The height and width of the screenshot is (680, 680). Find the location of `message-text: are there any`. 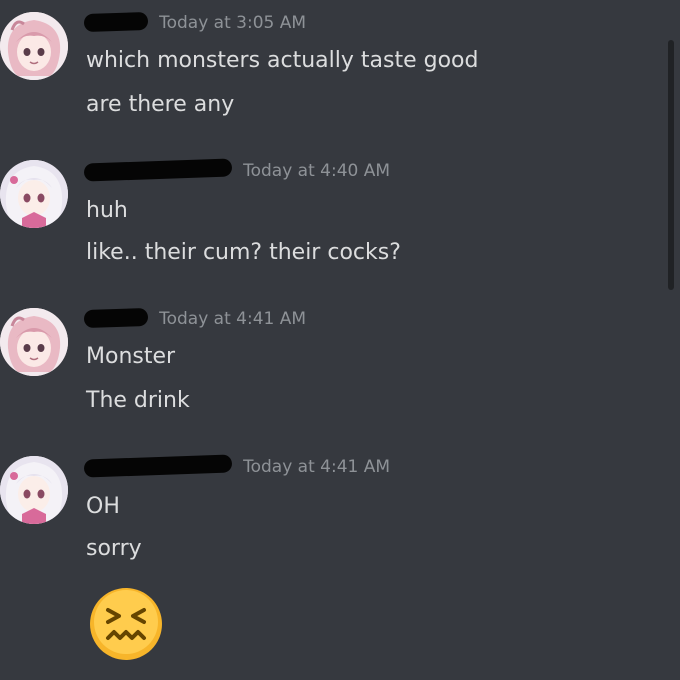

message-text: are there any is located at coordinates (160, 104).